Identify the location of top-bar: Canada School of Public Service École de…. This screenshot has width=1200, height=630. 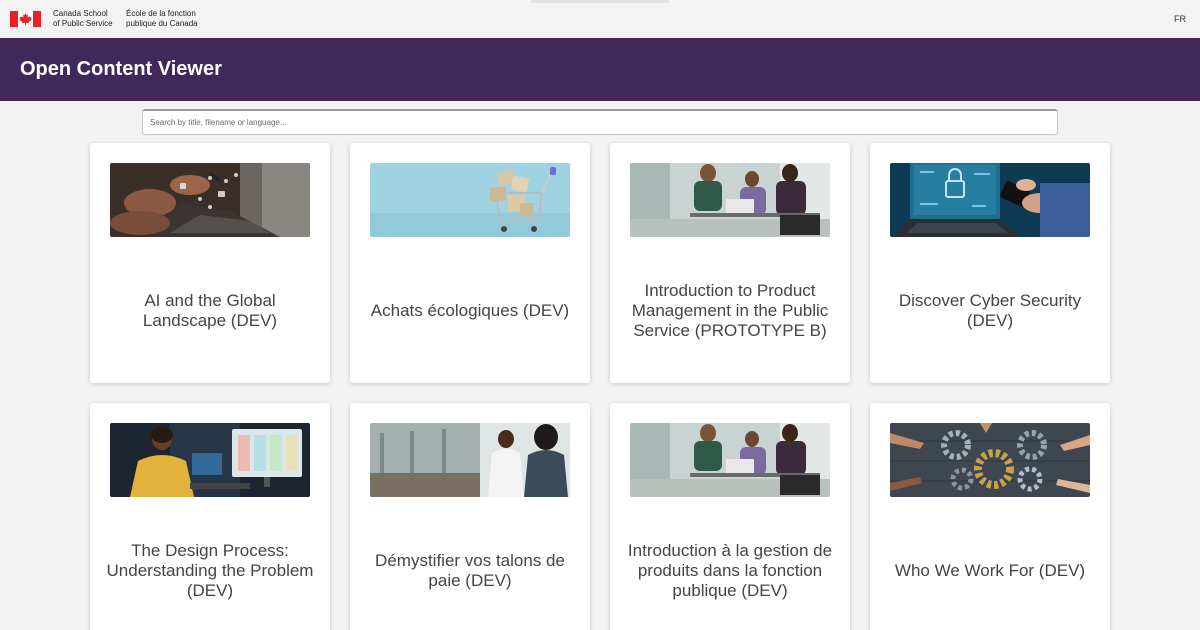
(600, 19).